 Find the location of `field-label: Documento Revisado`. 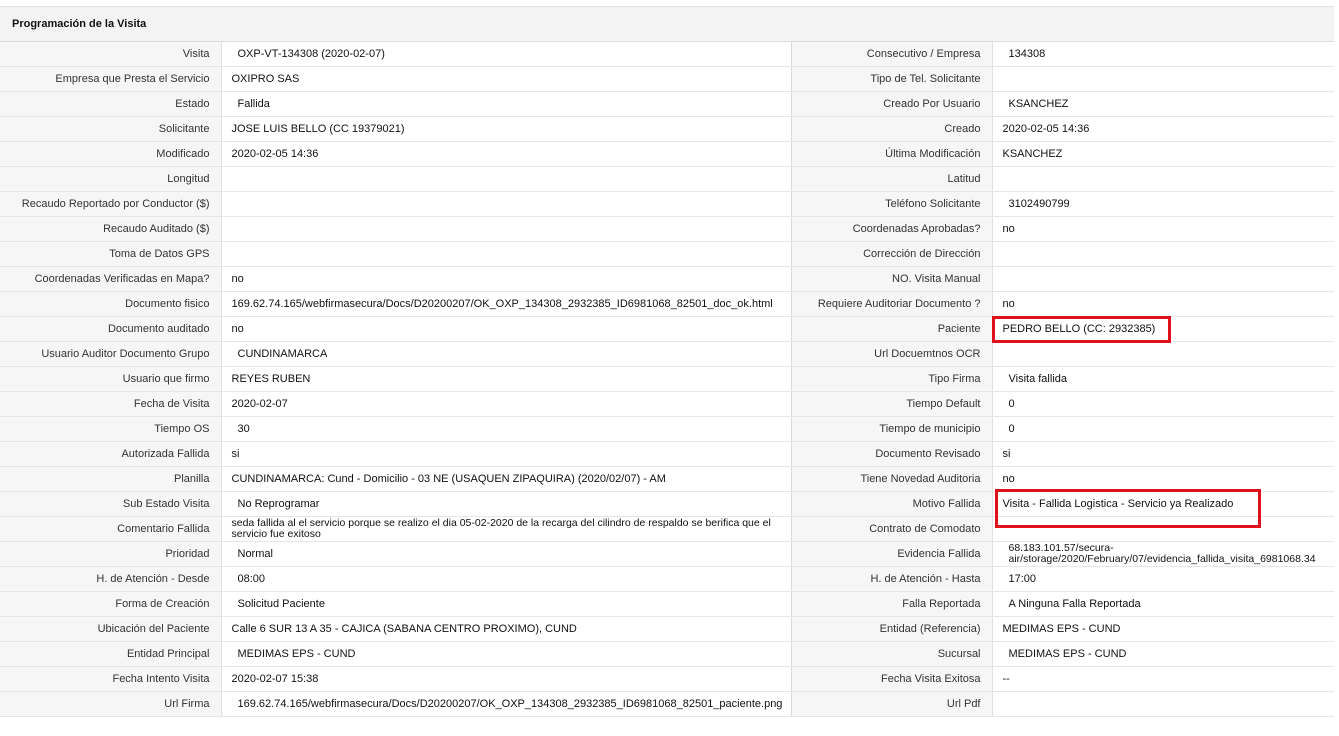

field-label: Documento Revisado is located at coordinates (892, 454).